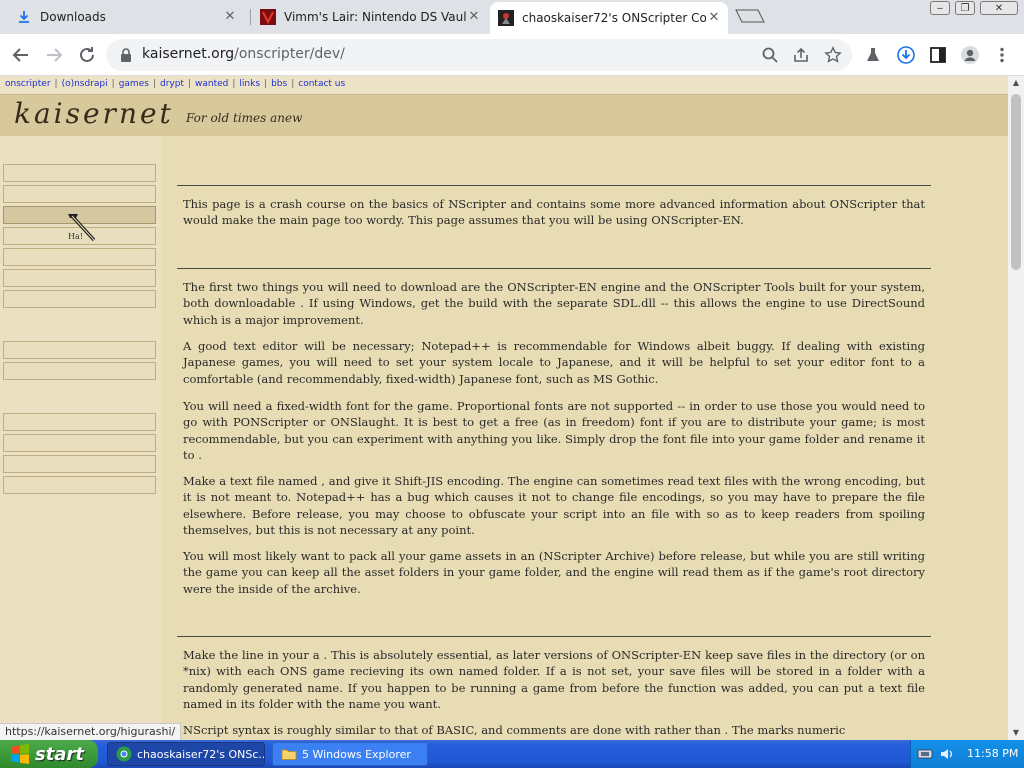 The width and height of the screenshot is (1024, 768). I want to click on site-logo: kaisernet, so click(94, 113).